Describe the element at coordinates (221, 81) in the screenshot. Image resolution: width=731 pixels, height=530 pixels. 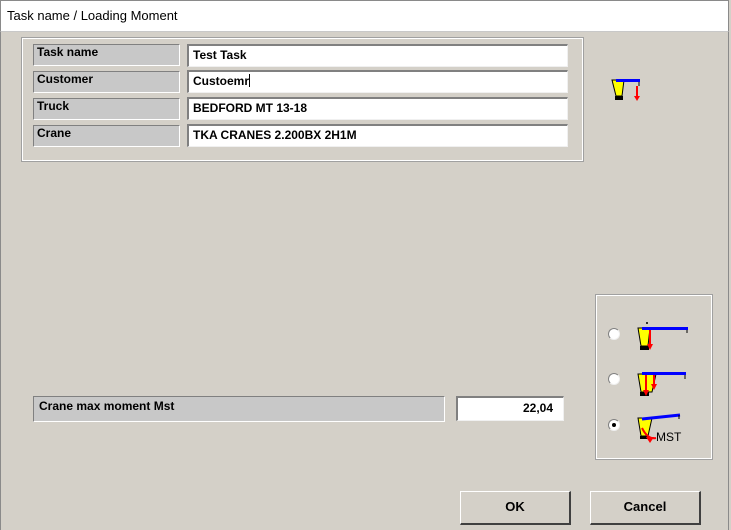
I see `customer-field-value: Custoemr` at that location.